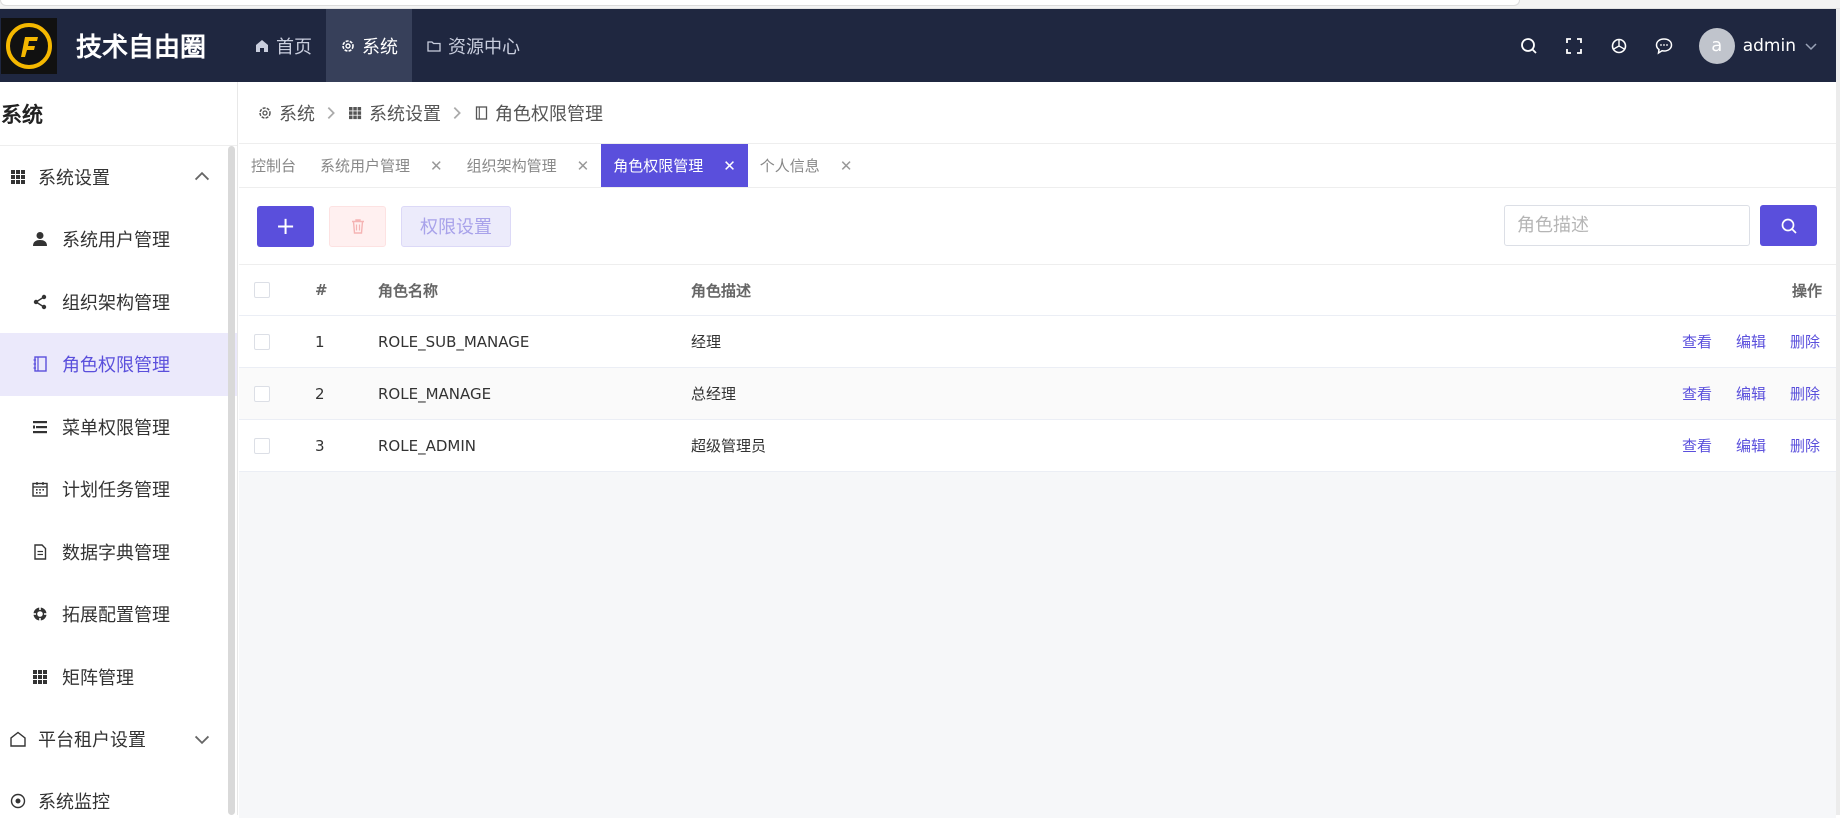 Image resolution: width=1840 pixels, height=818 pixels. Describe the element at coordinates (40, 614) in the screenshot. I see `lifebuoy-icon` at that location.